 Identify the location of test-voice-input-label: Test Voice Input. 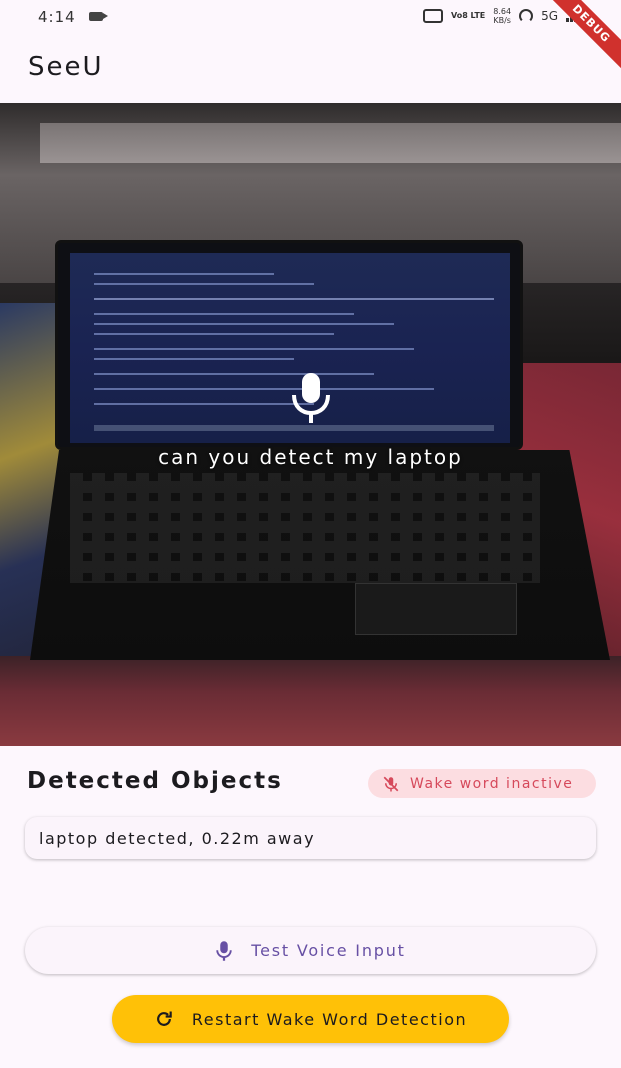
(328, 950).